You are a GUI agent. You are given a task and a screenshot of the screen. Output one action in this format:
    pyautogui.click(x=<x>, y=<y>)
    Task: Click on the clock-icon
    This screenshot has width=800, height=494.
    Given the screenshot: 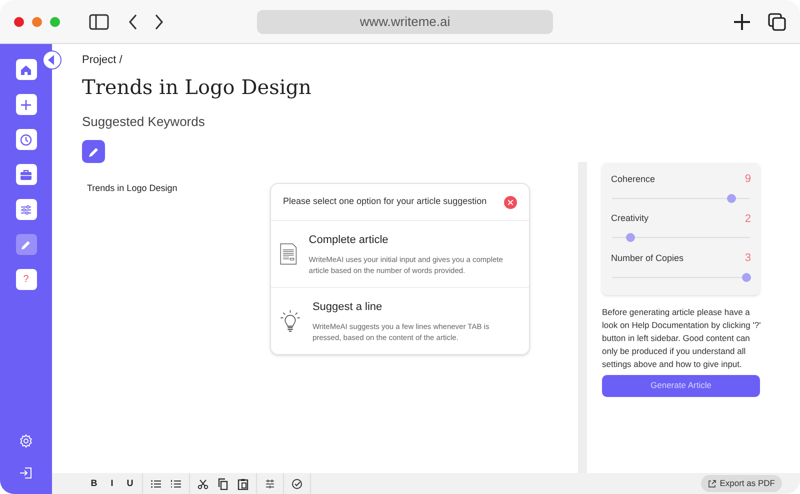 What is the action you would take?
    pyautogui.click(x=26, y=139)
    